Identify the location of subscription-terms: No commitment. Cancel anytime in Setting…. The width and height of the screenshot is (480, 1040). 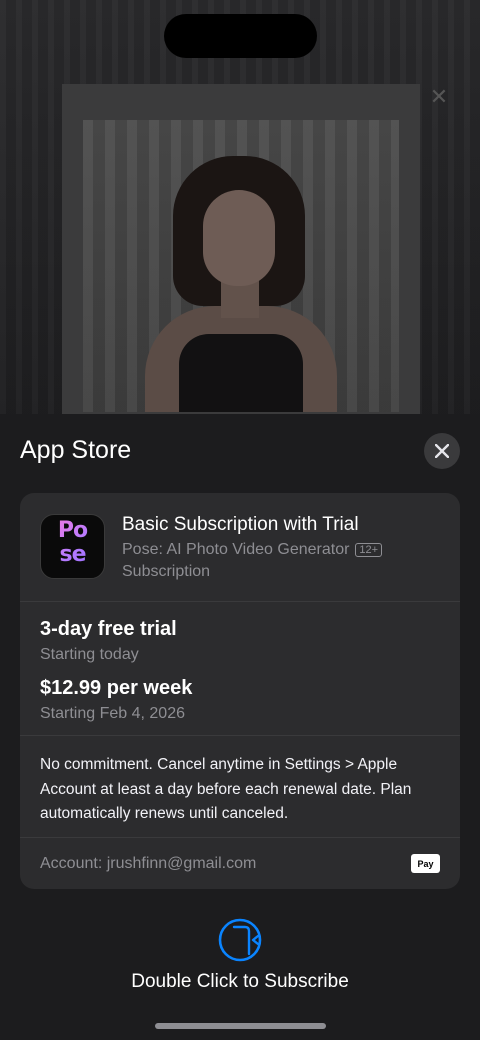
(240, 790).